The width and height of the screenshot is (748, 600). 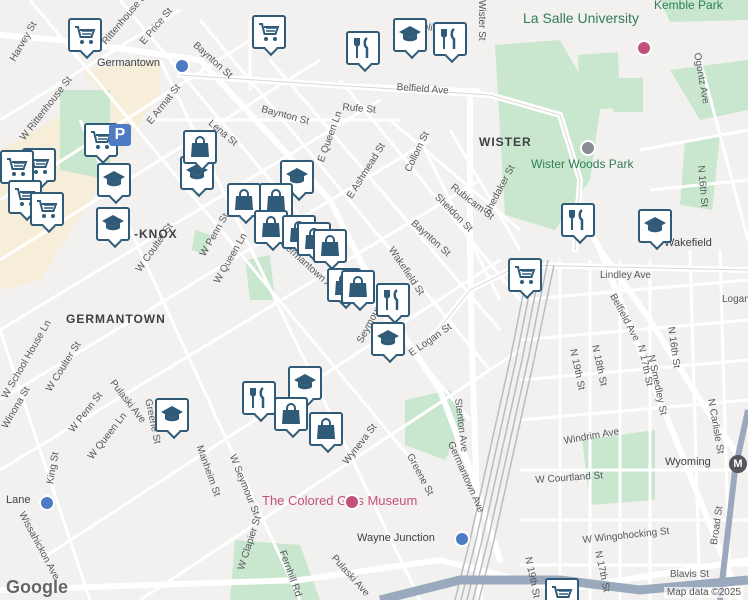 What do you see at coordinates (396, 538) in the screenshot?
I see `station-label: Wayne Junction` at bounding box center [396, 538].